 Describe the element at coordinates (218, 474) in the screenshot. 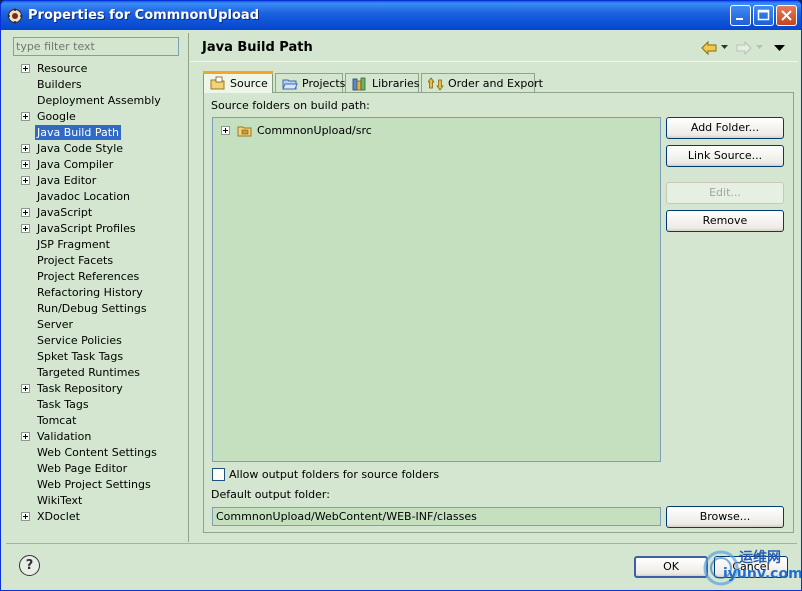

I see `allow-output-folders-checkbox` at that location.